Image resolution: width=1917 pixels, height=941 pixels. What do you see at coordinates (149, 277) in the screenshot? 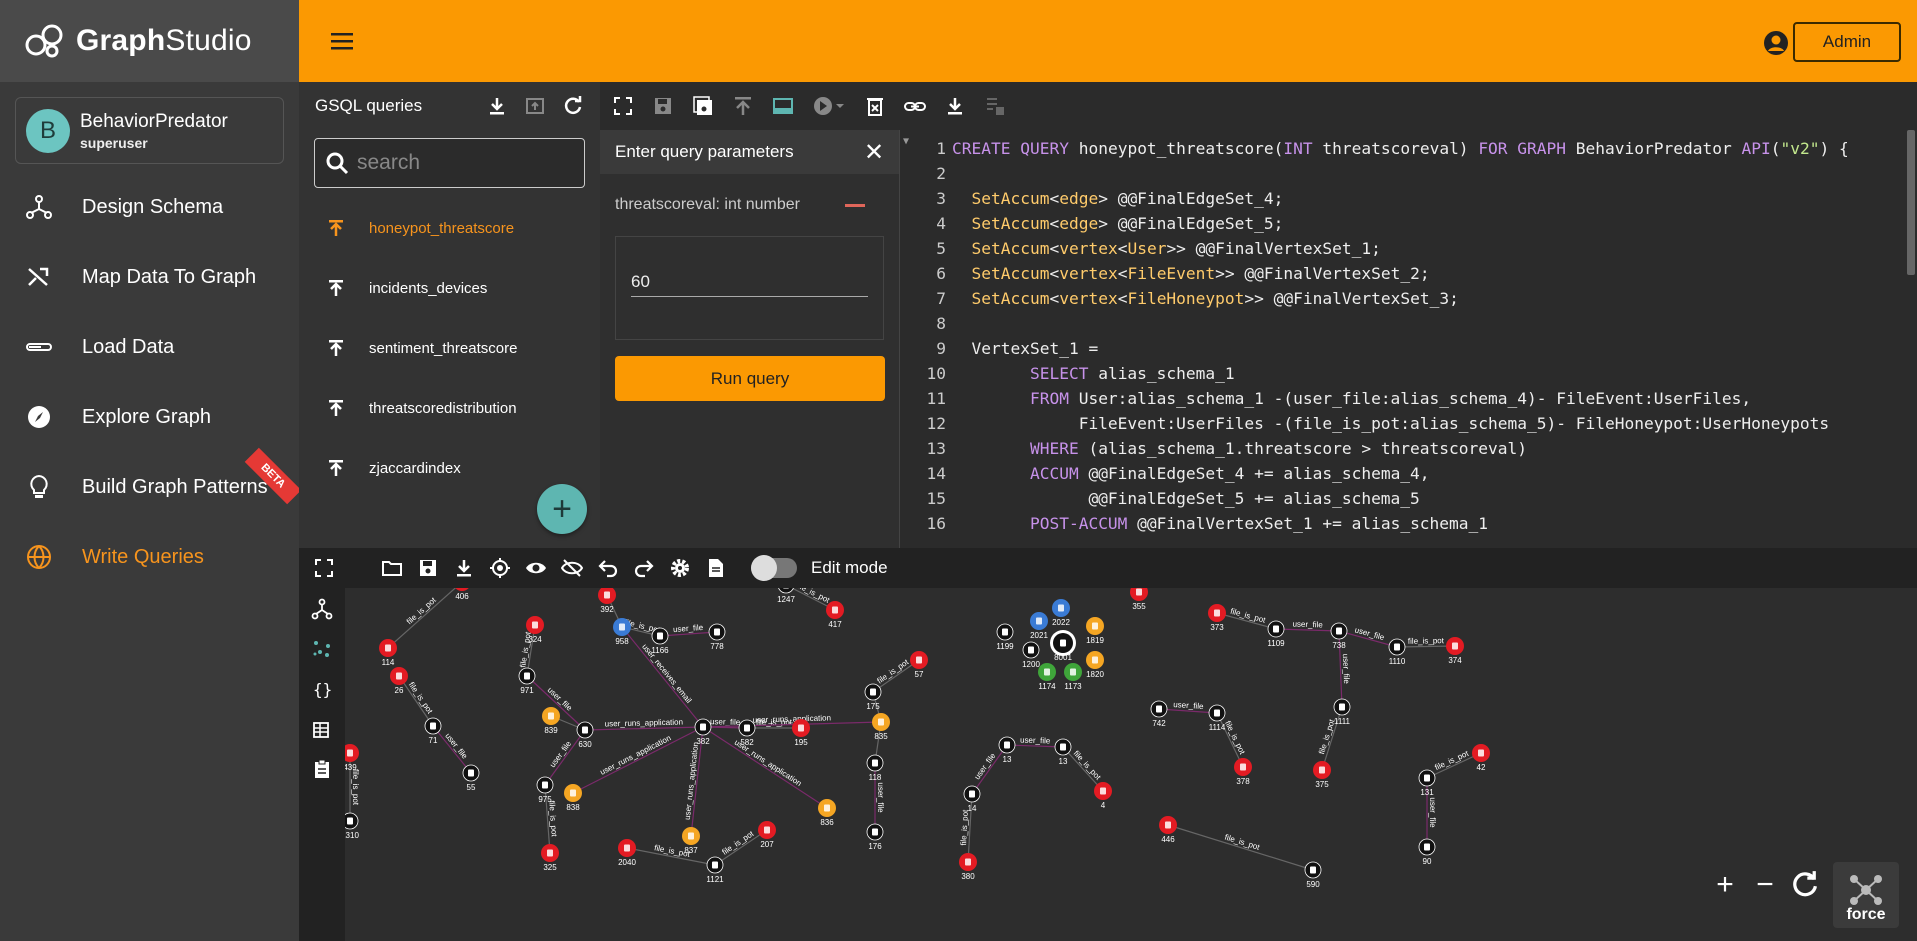
I see `nav-map-data: Map Data To Graph` at bounding box center [149, 277].